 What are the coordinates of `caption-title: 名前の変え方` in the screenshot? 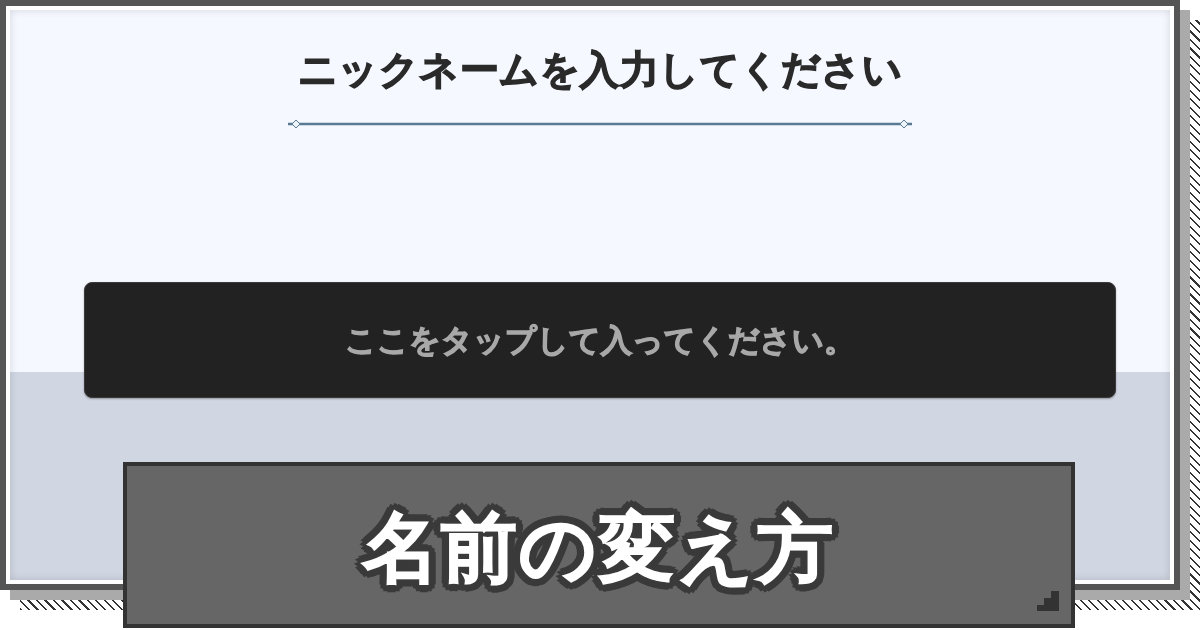 It's located at (599, 548).